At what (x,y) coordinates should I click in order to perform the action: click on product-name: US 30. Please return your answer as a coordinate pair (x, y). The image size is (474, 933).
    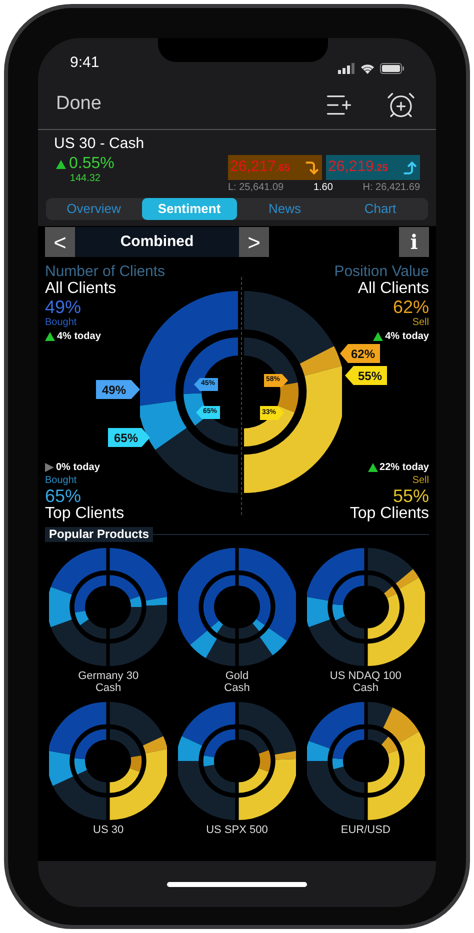
    Looking at the image, I should click on (108, 830).